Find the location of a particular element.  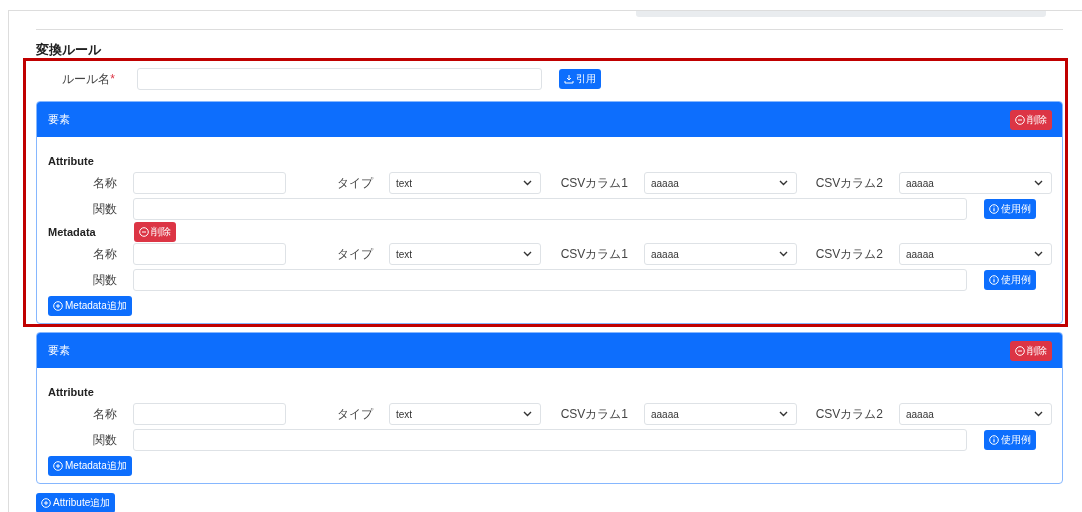

section-title: 変換ルール is located at coordinates (69, 49).